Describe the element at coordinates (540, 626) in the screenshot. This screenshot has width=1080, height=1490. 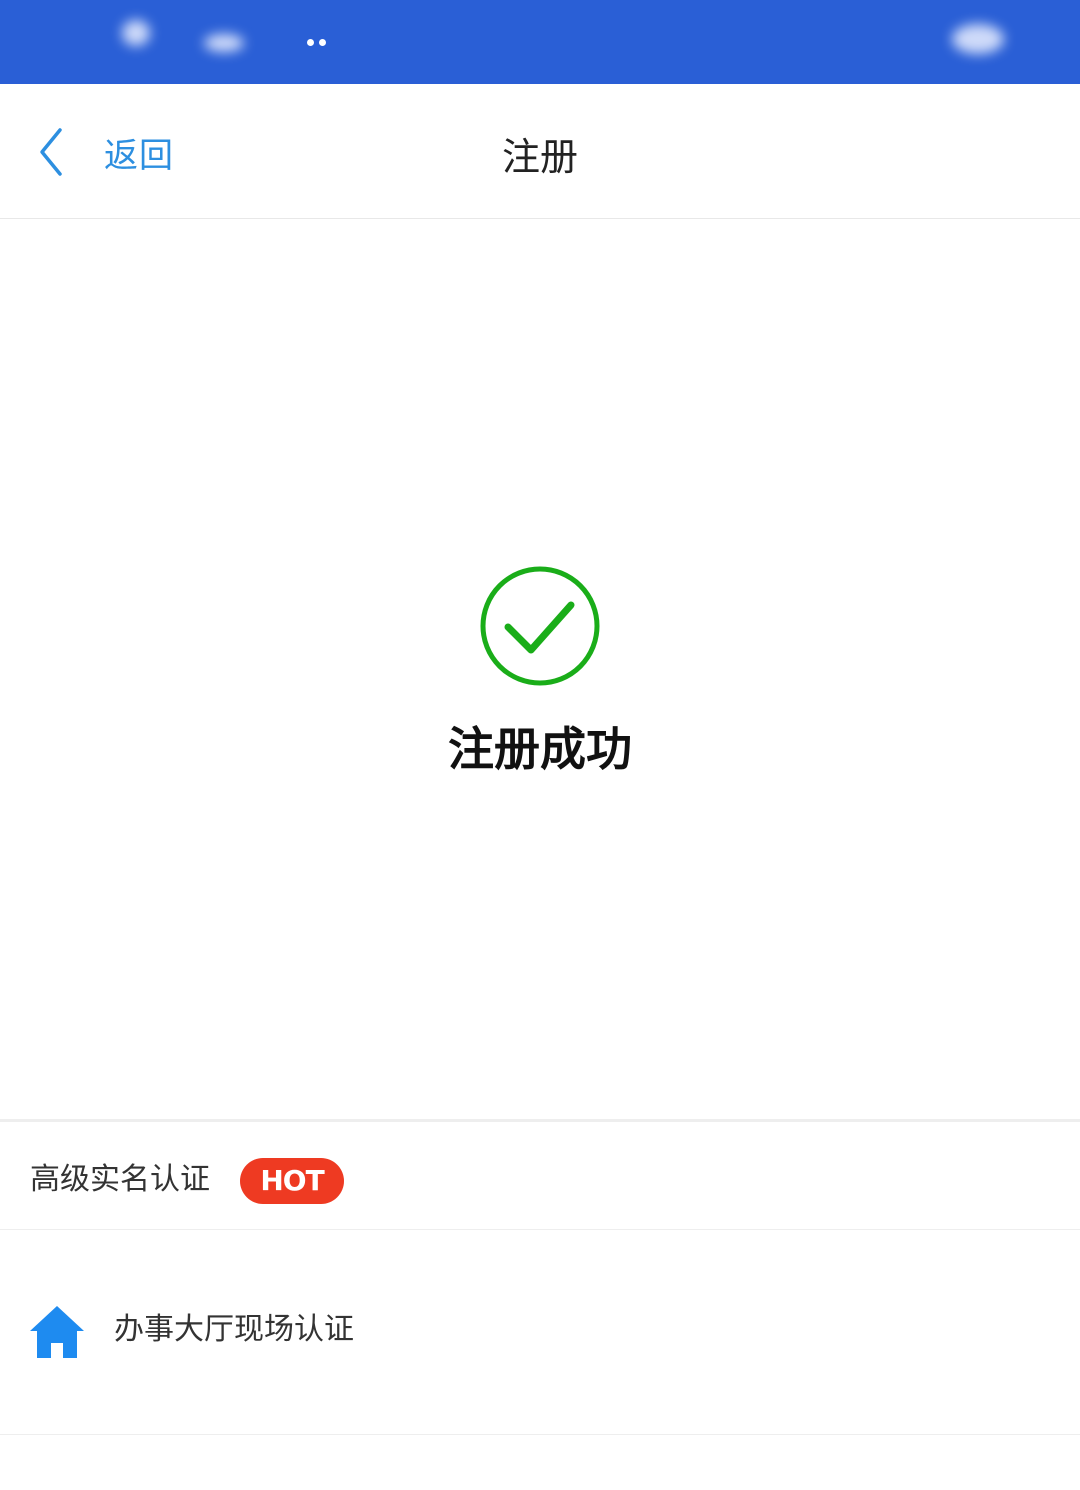
I see `success-check-icon` at that location.